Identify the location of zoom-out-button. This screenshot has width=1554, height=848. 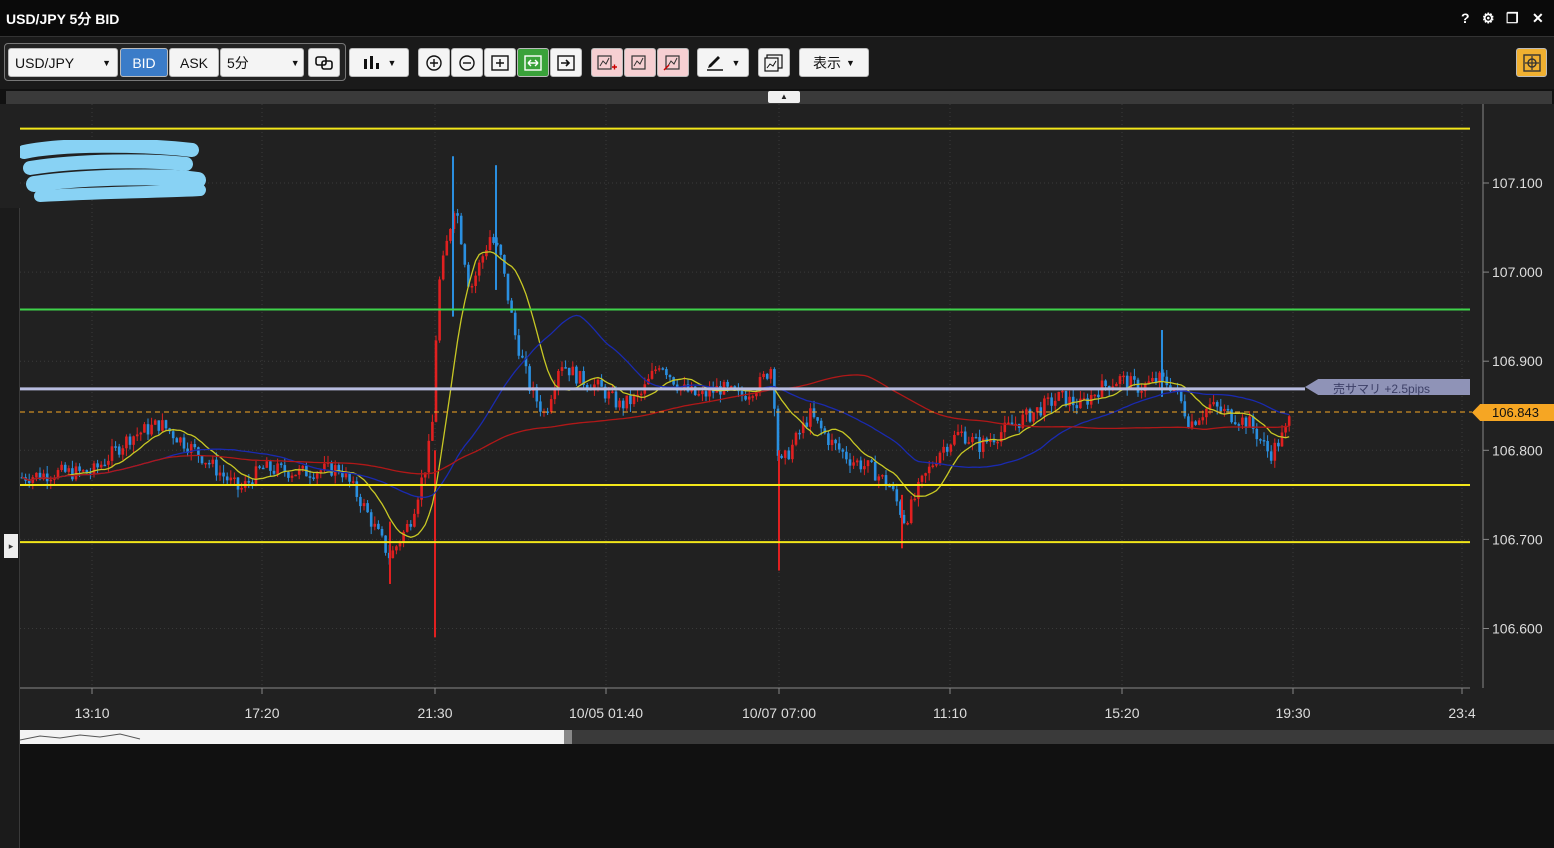
(467, 62).